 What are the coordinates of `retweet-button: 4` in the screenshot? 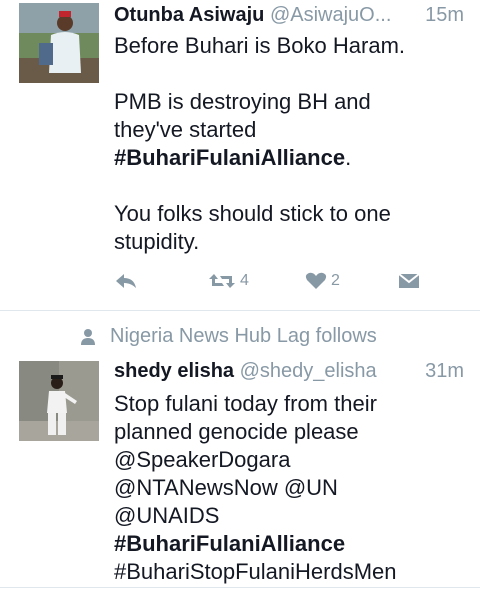 It's located at (228, 281).